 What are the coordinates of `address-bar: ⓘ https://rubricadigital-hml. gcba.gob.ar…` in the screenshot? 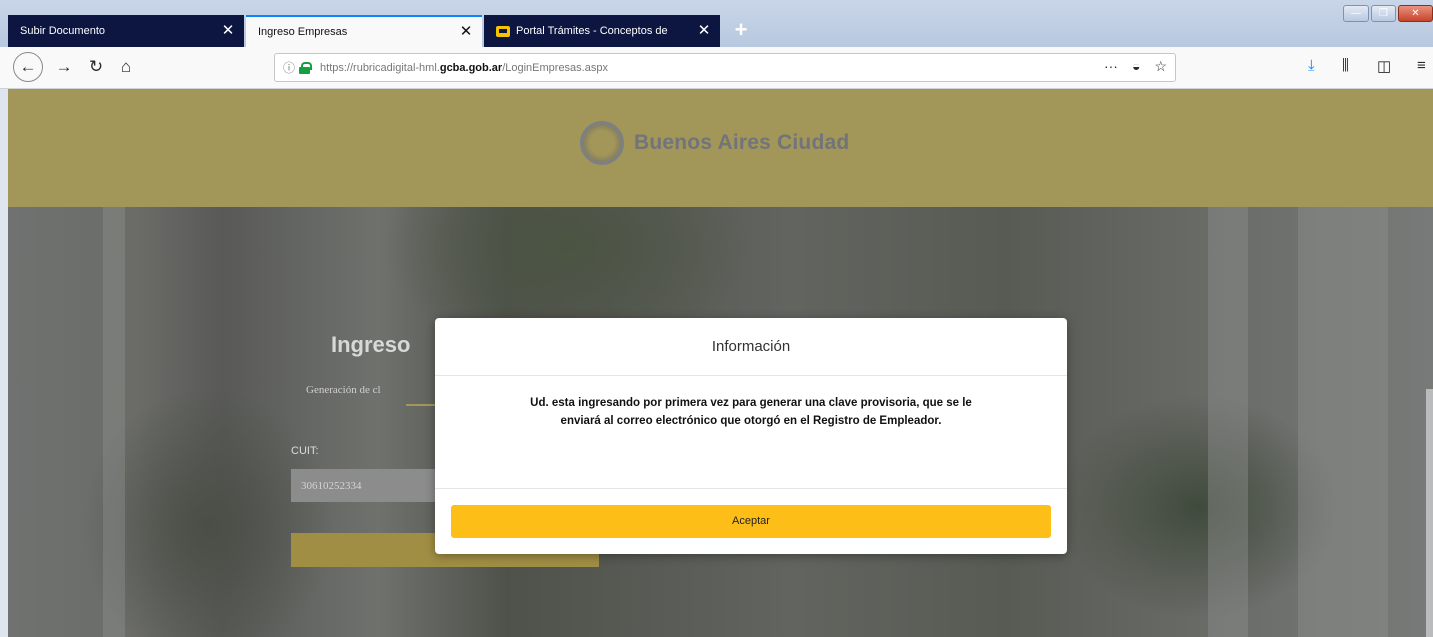 It's located at (725, 67).